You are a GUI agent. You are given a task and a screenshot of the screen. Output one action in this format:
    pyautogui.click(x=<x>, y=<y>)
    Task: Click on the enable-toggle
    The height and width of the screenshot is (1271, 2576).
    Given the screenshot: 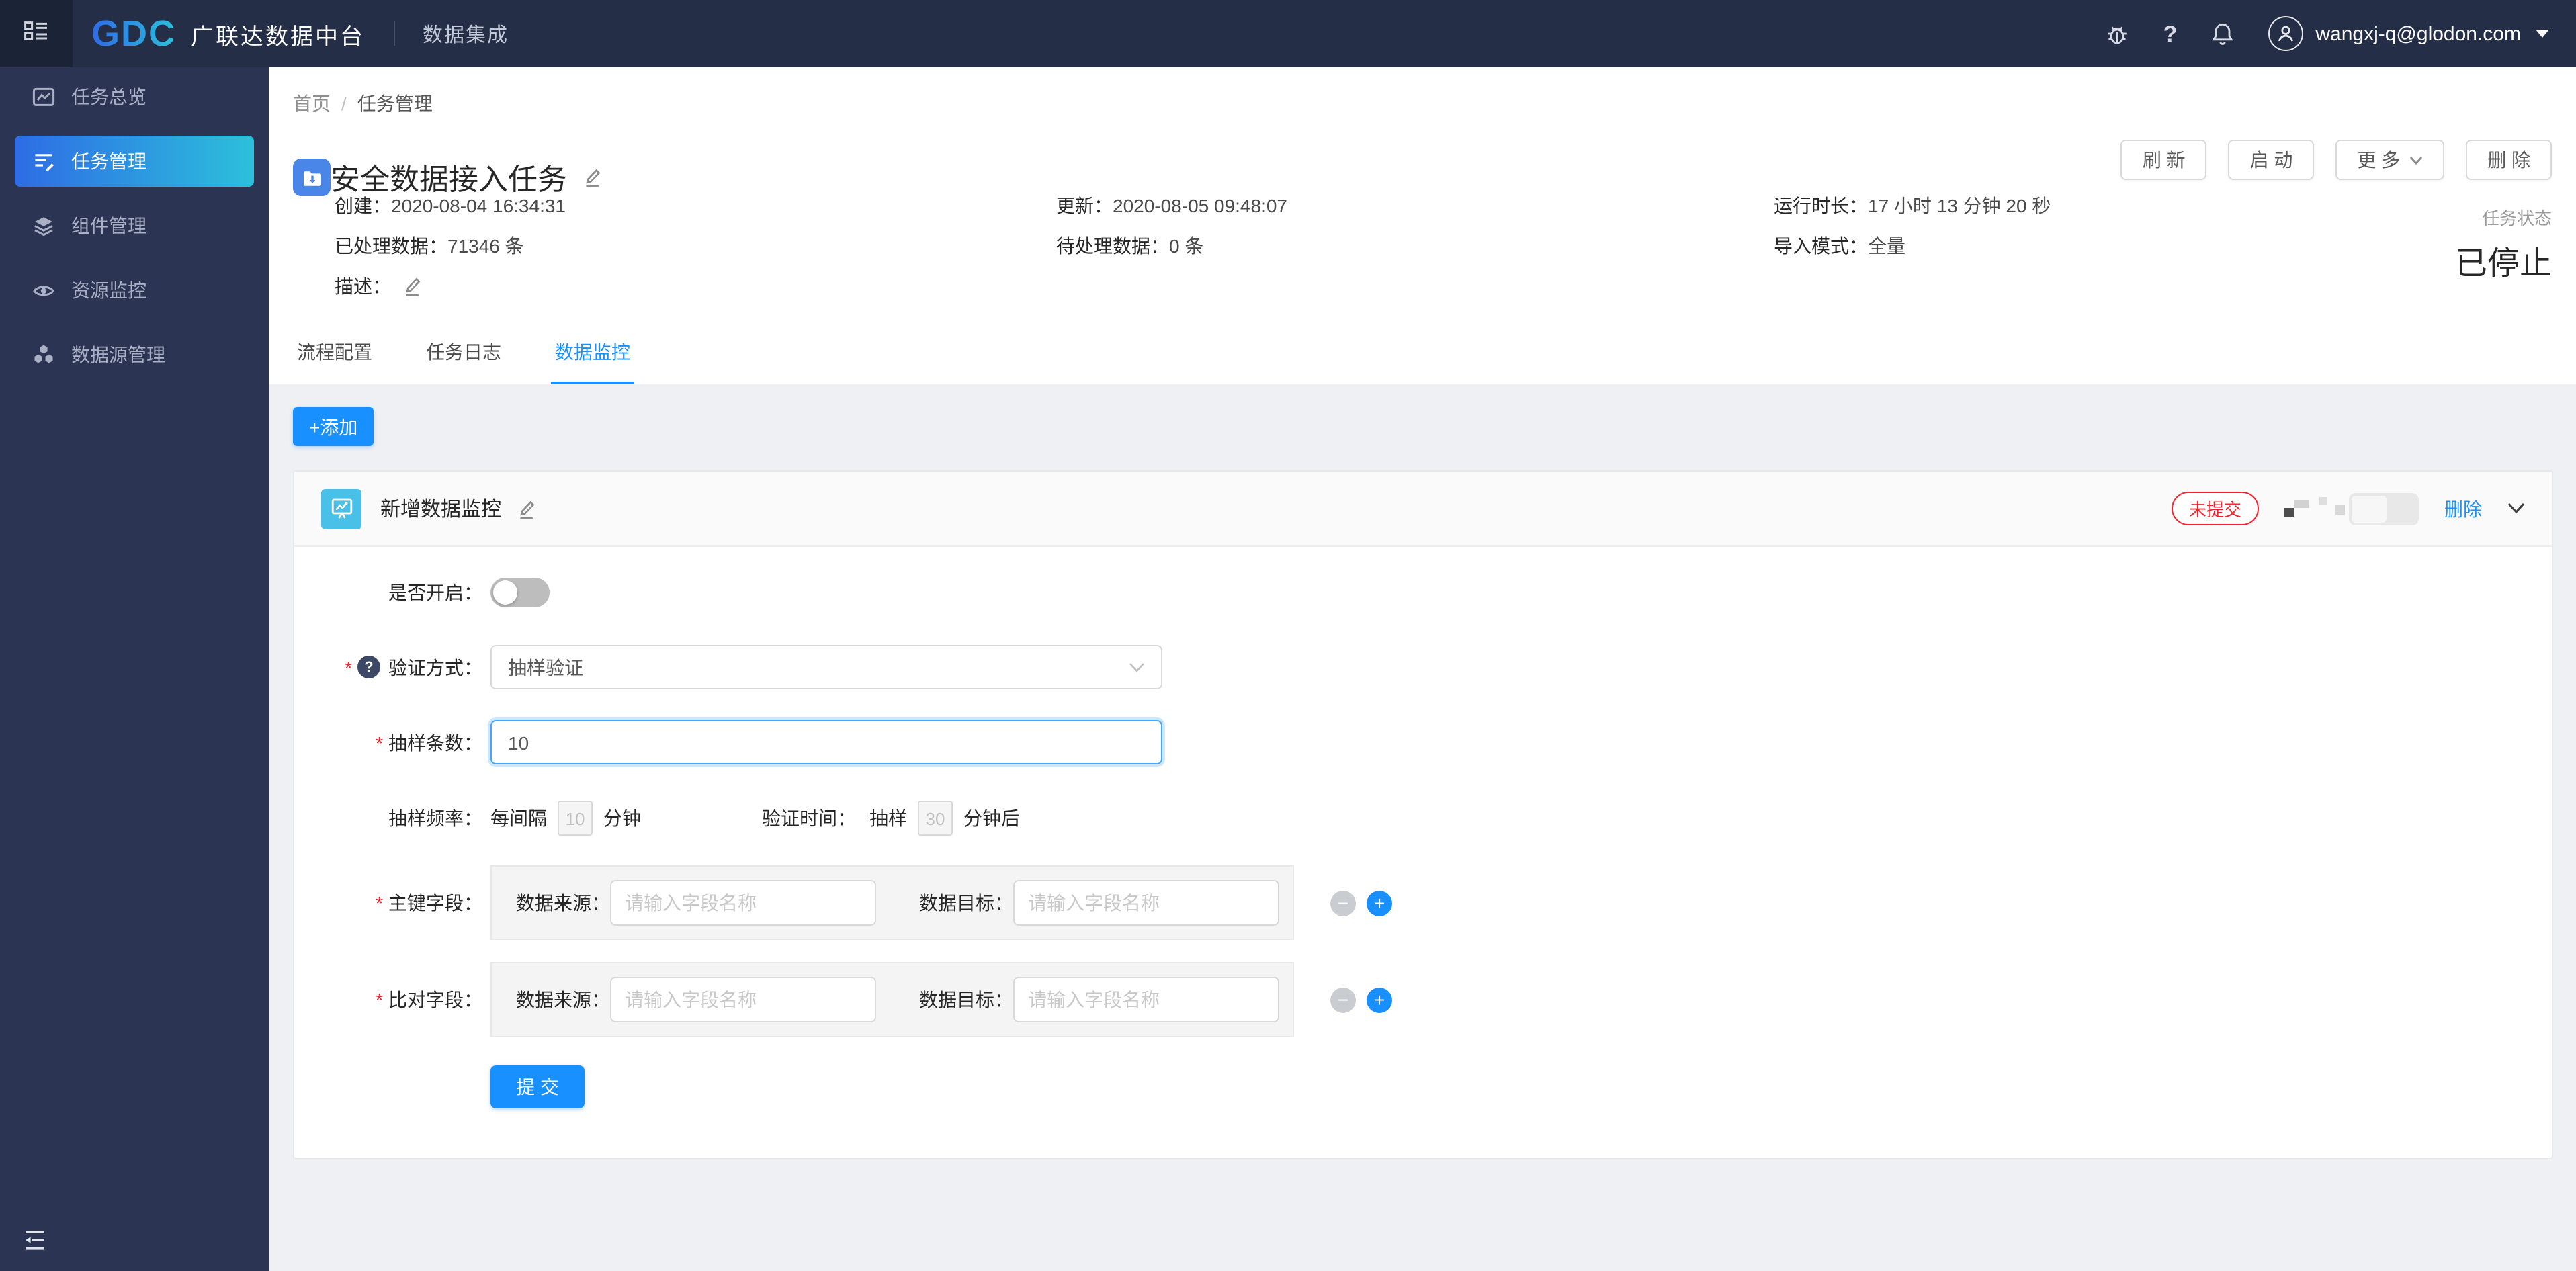 What is the action you would take?
    pyautogui.click(x=520, y=592)
    